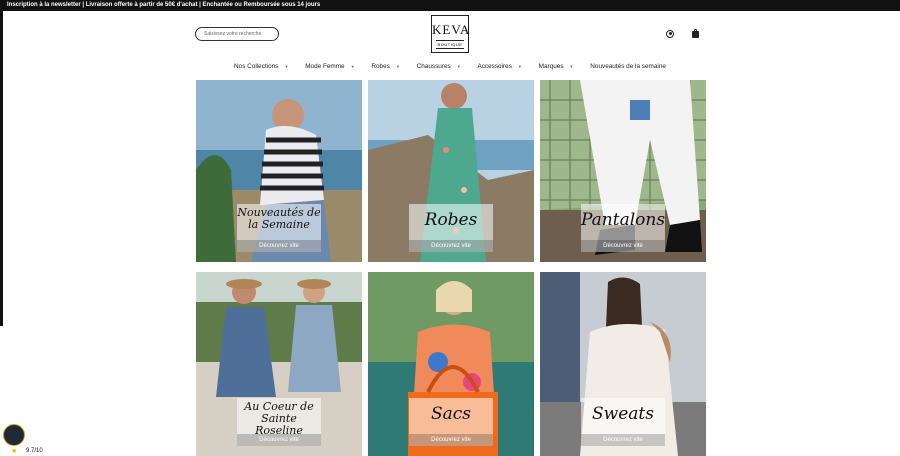 Image resolution: width=900 pixels, height=456 pixels. I want to click on category-card-sacs: Sacs Découvrez vite, so click(451, 364).